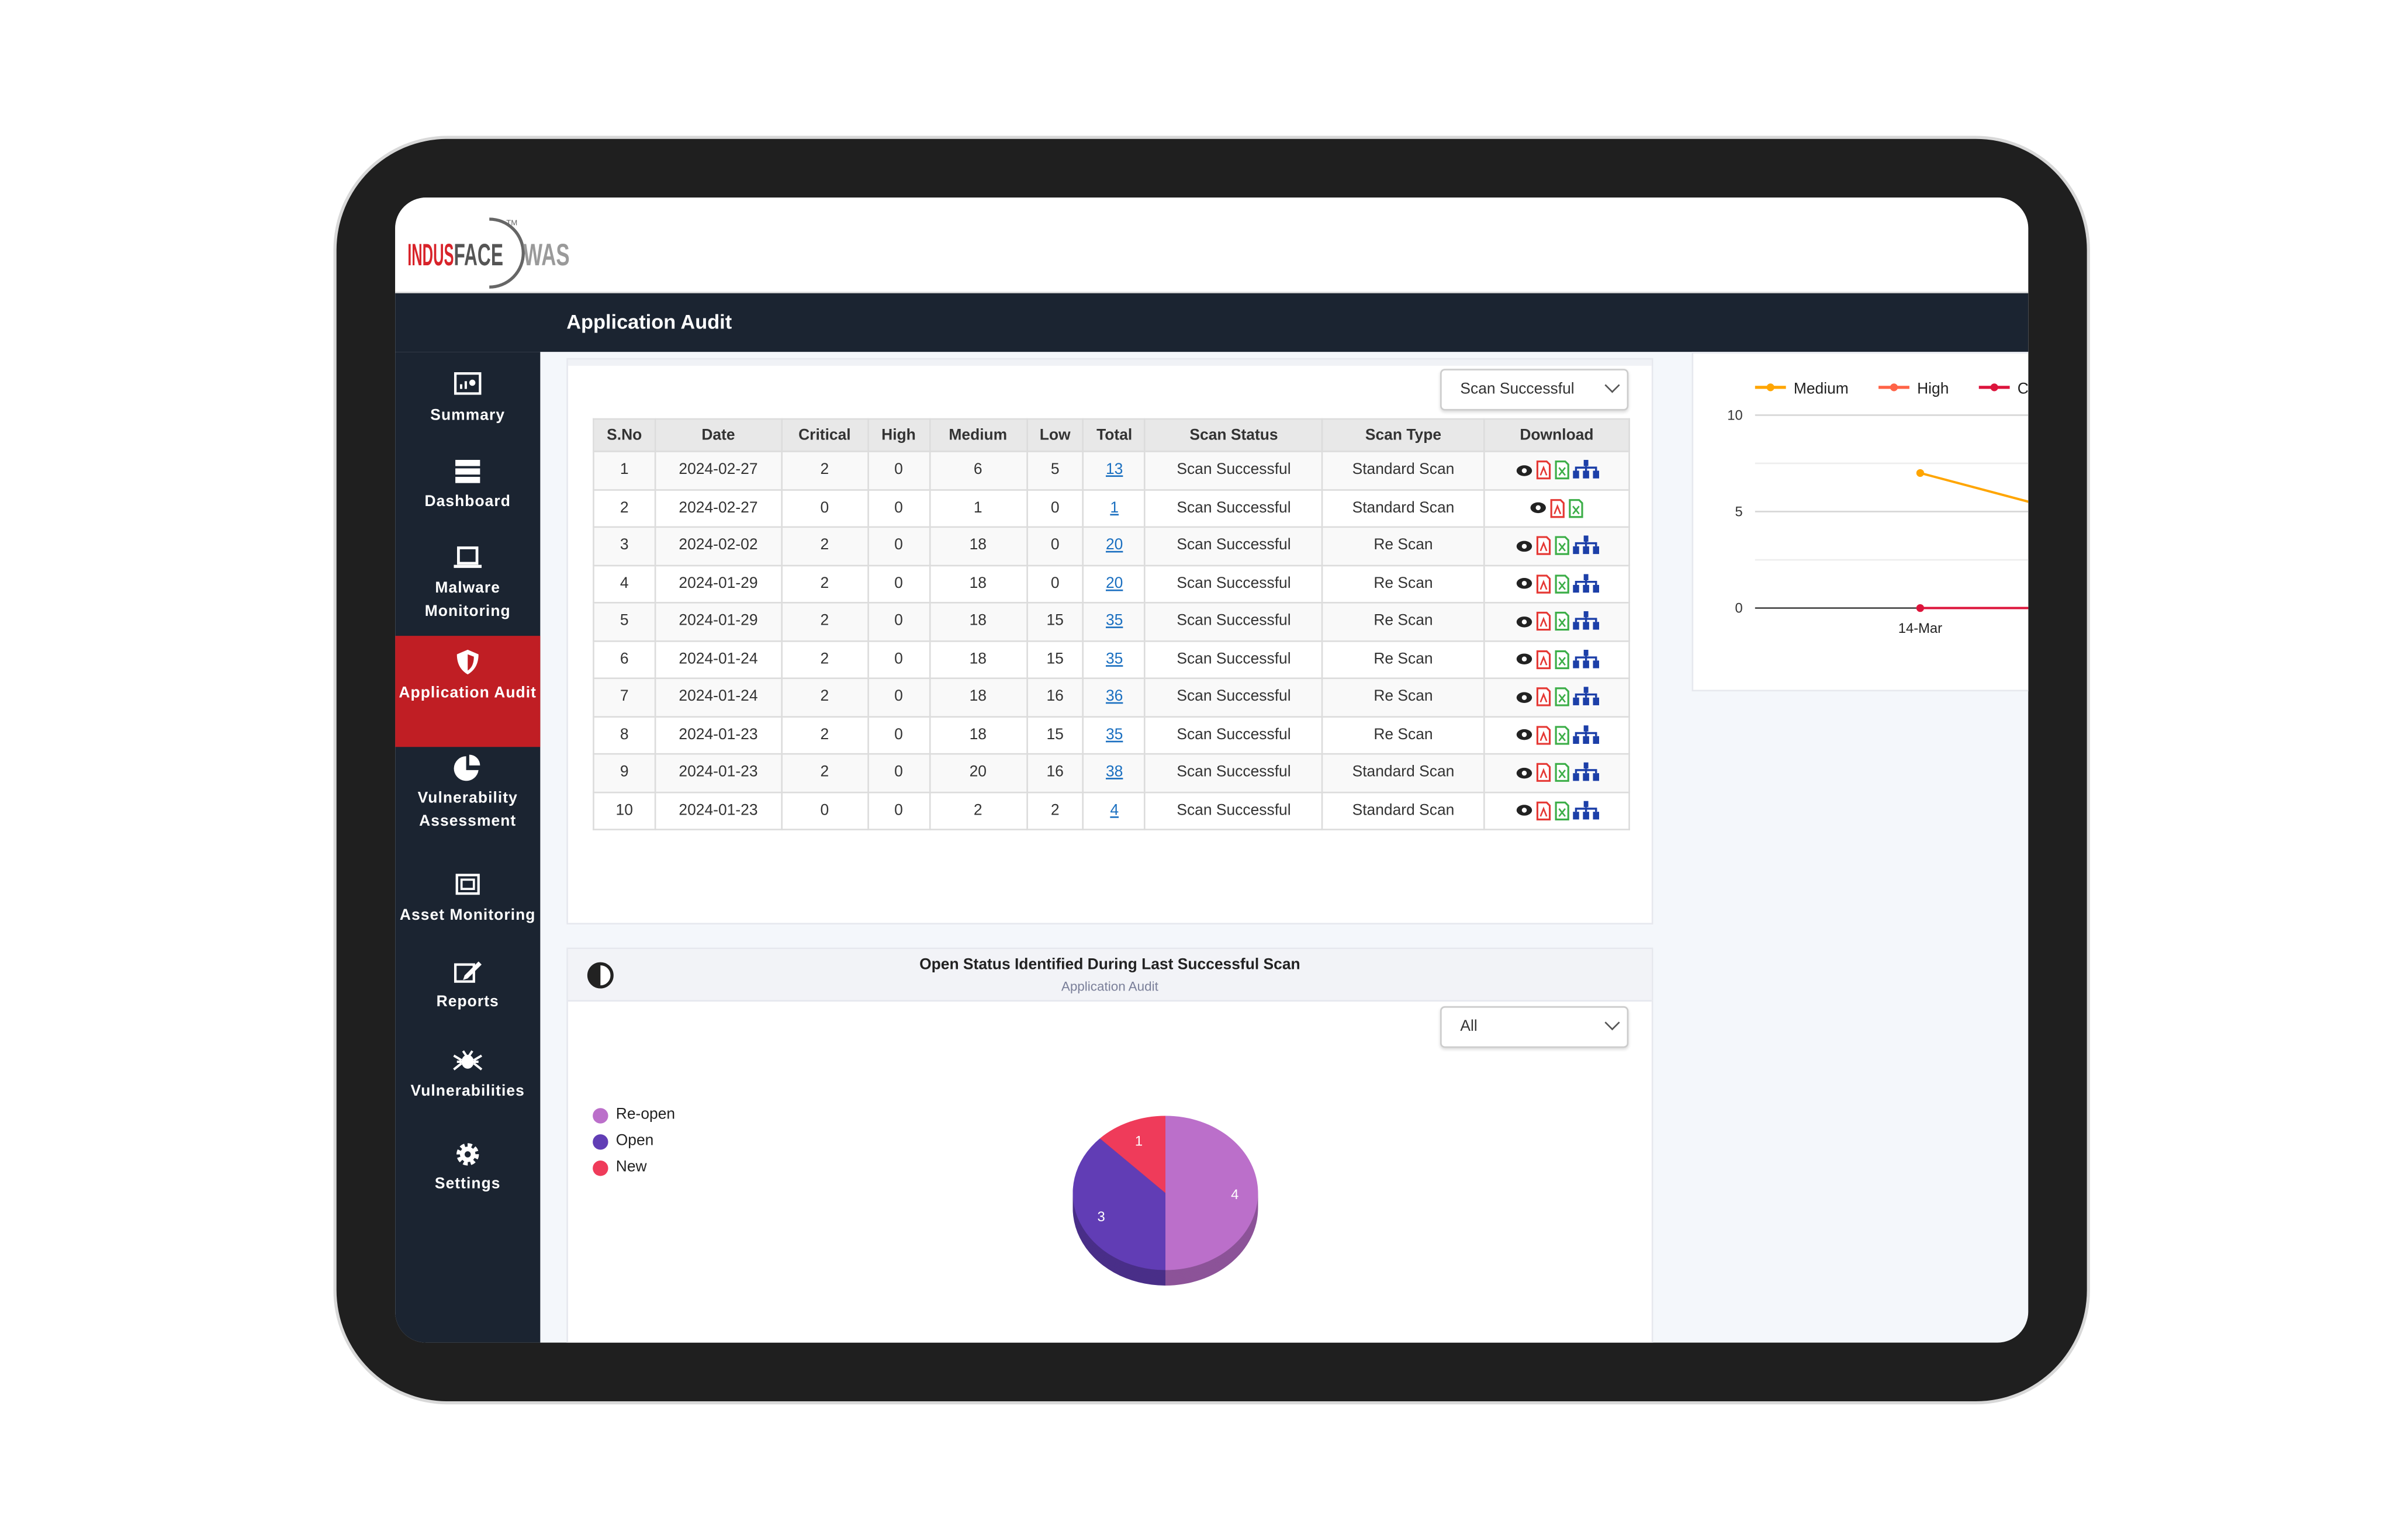 This screenshot has width=2408, height=1531. I want to click on total-link: 1, so click(1114, 509).